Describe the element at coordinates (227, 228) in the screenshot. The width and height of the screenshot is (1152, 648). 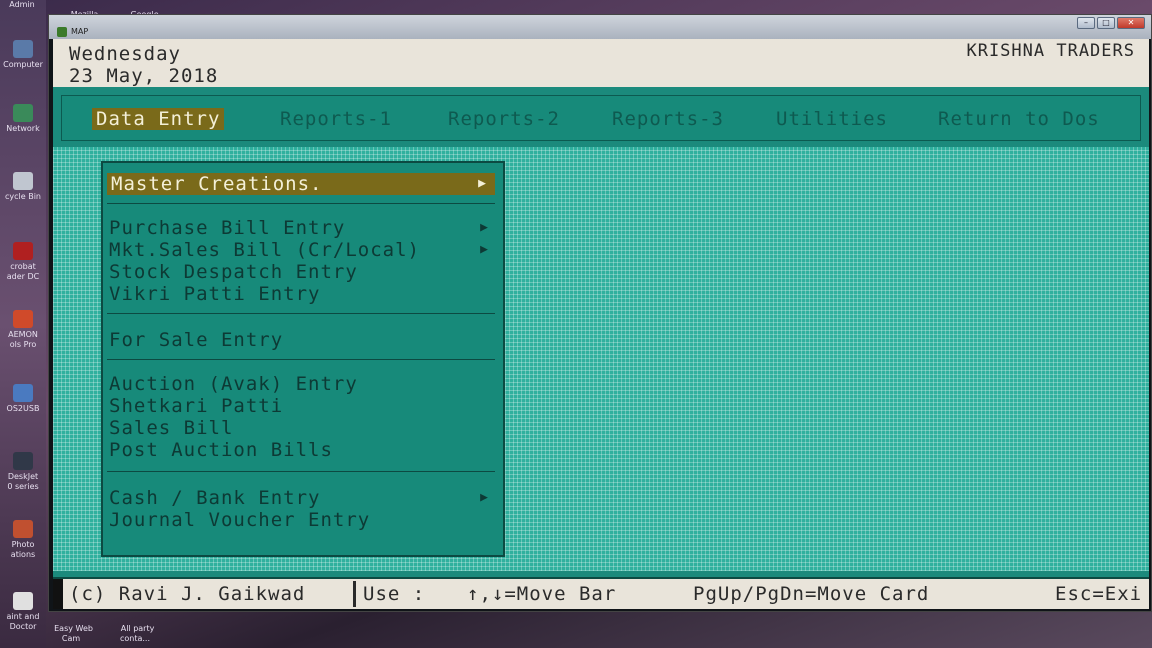
I see `menu-item-label: Purchase Bill Entry` at that location.